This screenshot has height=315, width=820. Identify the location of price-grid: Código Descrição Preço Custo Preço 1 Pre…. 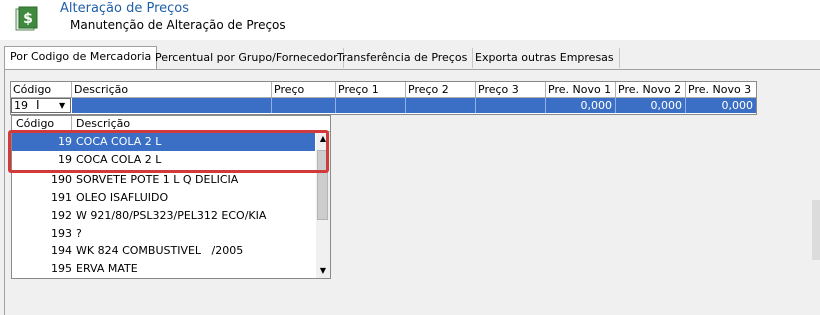
(383, 98).